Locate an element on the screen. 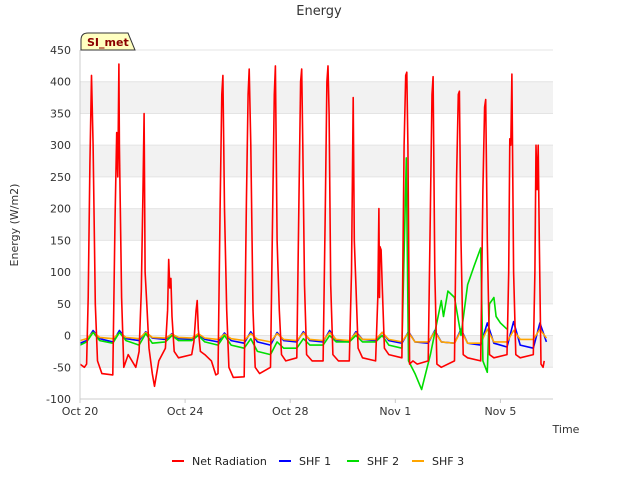  legend: Net Radiation SHF 1 SHF 2 SHF 3 is located at coordinates (318, 461).